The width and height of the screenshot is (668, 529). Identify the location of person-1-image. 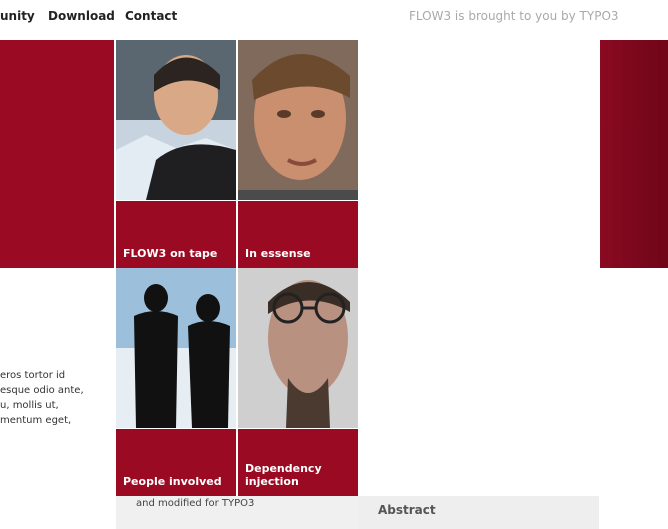
(176, 120).